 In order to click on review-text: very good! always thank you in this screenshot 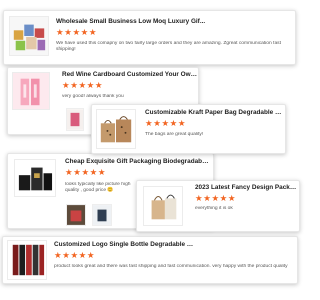, I will do `click(93, 96)`.